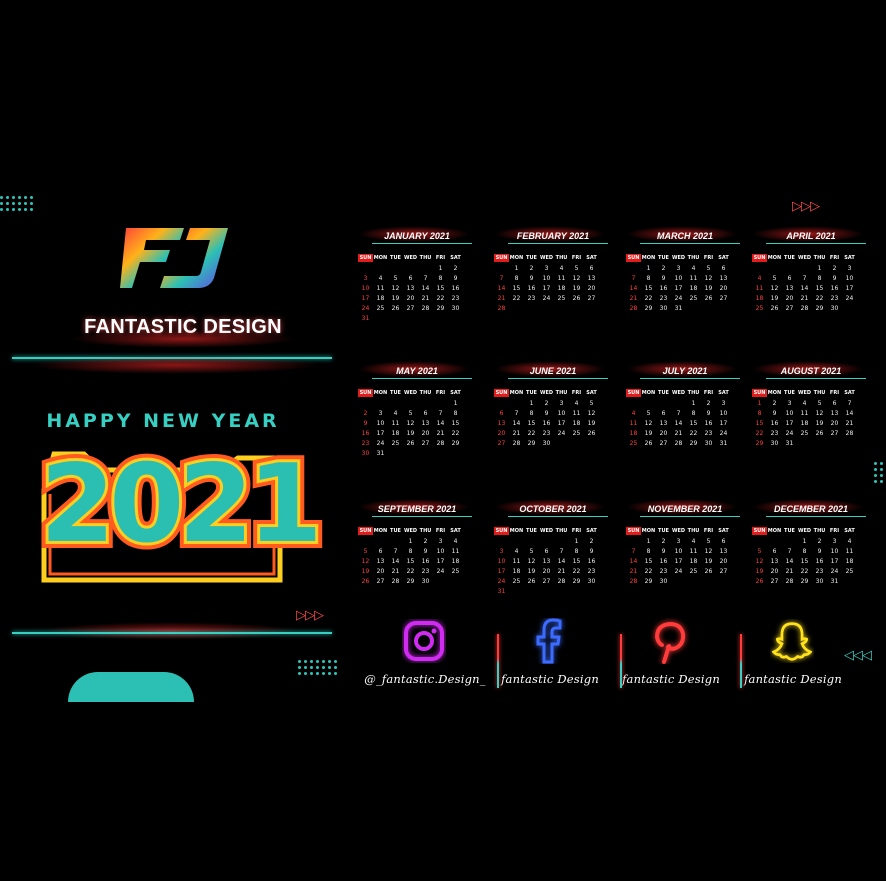 This screenshot has width=886, height=881. Describe the element at coordinates (561, 531) in the screenshot. I see `weekday-label: THU` at that location.